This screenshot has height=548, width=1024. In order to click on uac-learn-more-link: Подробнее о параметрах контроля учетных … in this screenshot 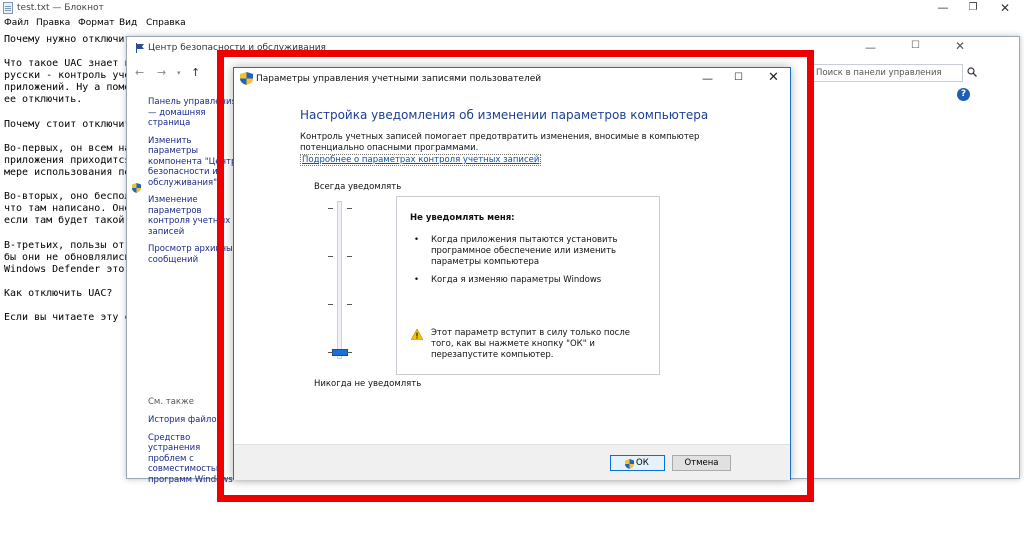, I will do `click(421, 160)`.